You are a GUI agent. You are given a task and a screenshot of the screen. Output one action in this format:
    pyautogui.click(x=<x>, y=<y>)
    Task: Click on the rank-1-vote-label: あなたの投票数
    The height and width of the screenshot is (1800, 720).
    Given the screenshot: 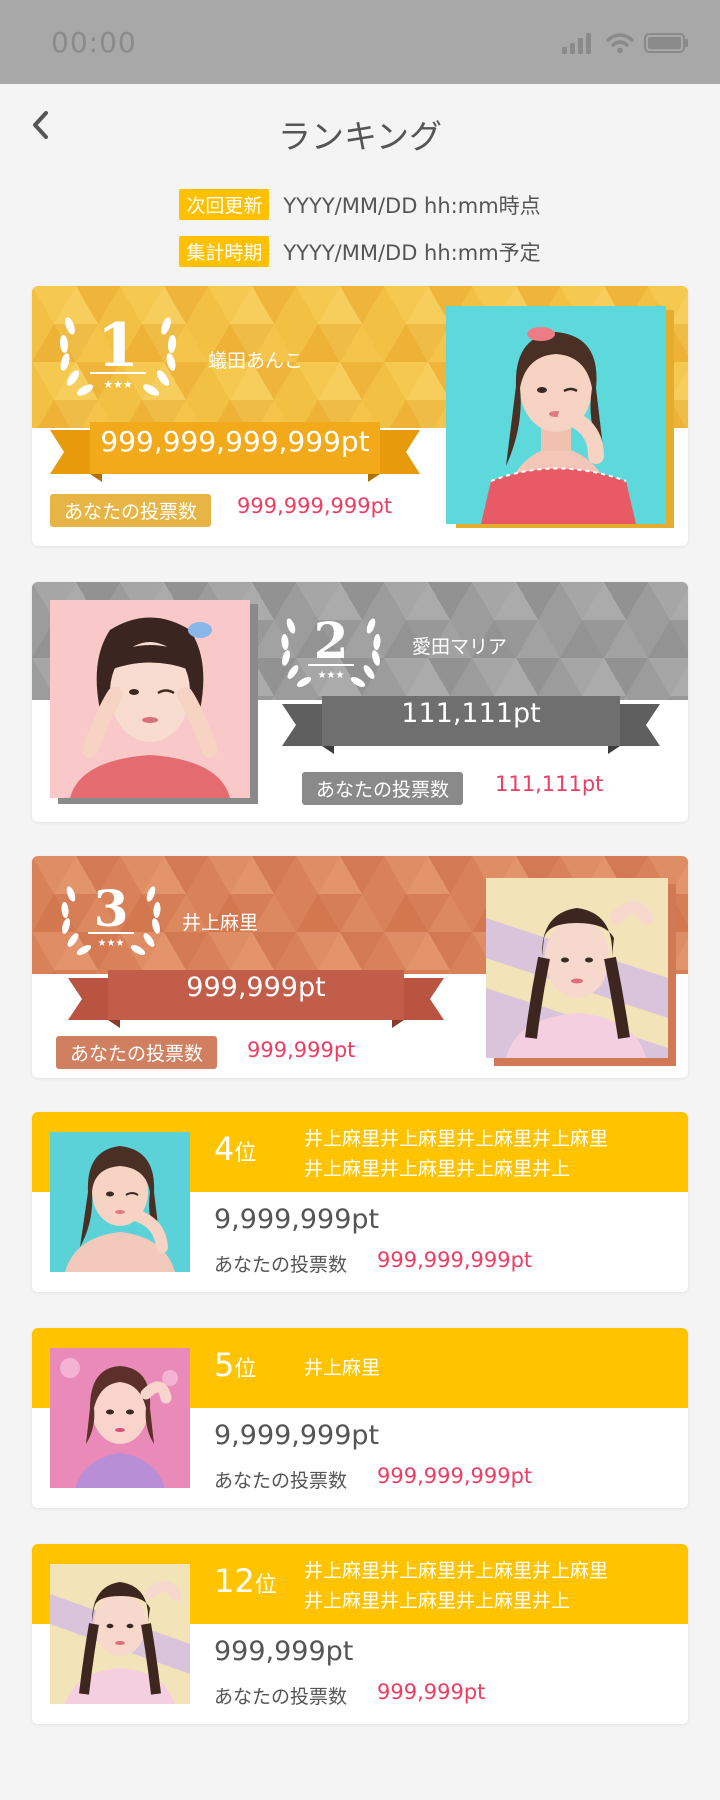 What is the action you would take?
    pyautogui.click(x=131, y=510)
    